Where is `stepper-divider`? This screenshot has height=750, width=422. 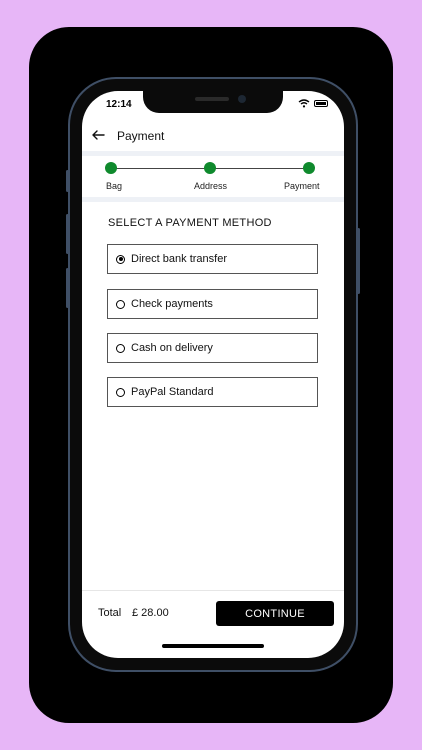 stepper-divider is located at coordinates (213, 199).